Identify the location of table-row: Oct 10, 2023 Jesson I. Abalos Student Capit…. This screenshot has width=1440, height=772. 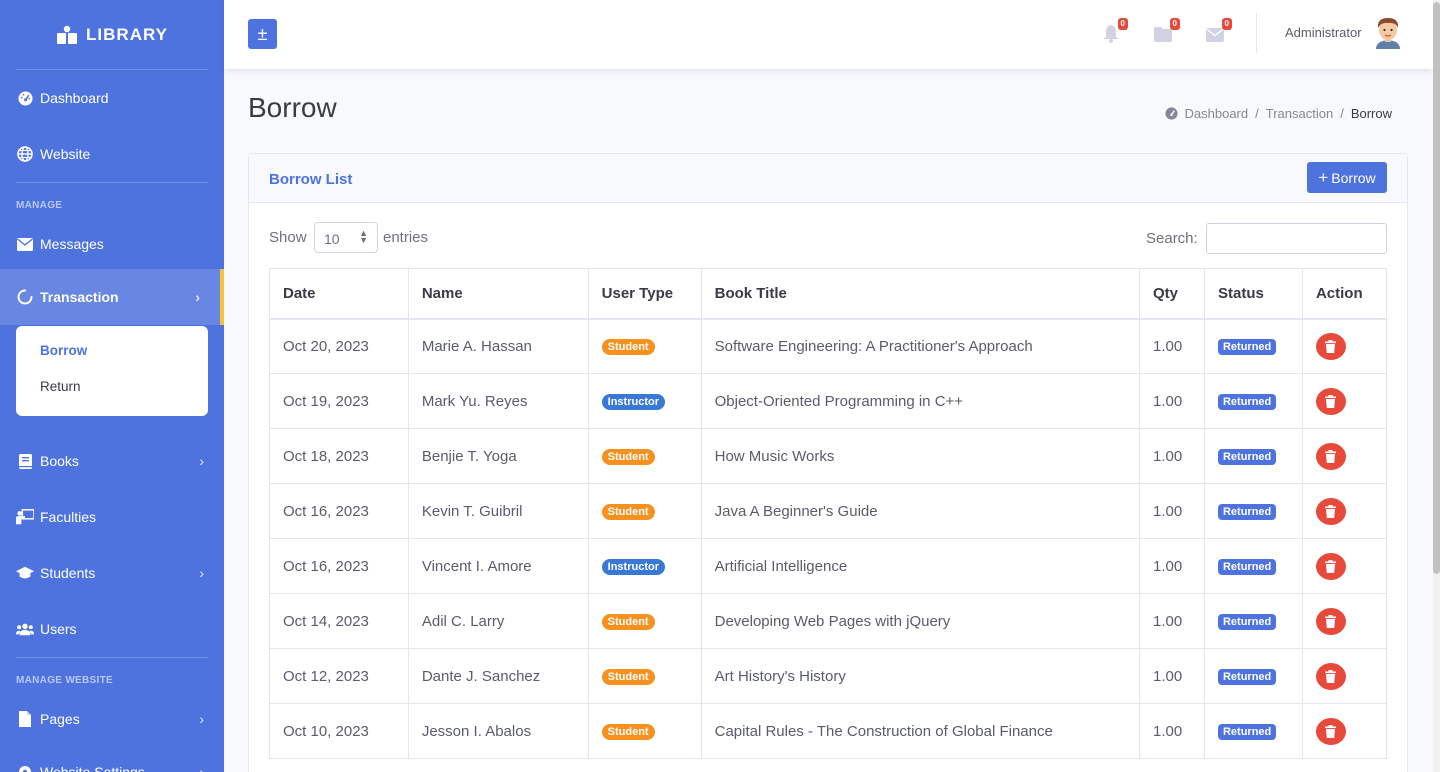
(828, 731).